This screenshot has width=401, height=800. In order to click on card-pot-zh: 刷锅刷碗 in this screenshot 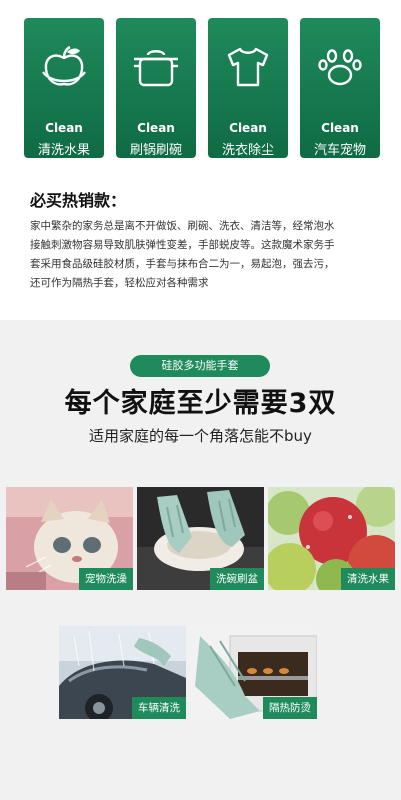, I will do `click(155, 150)`.